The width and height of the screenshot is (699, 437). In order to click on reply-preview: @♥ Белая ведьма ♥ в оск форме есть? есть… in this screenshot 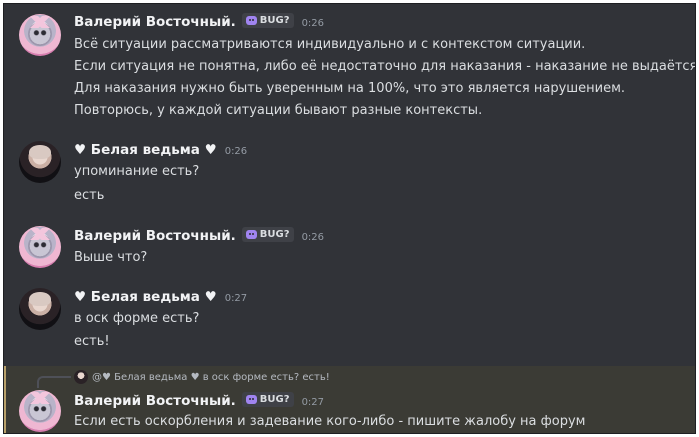, I will do `click(211, 377)`.